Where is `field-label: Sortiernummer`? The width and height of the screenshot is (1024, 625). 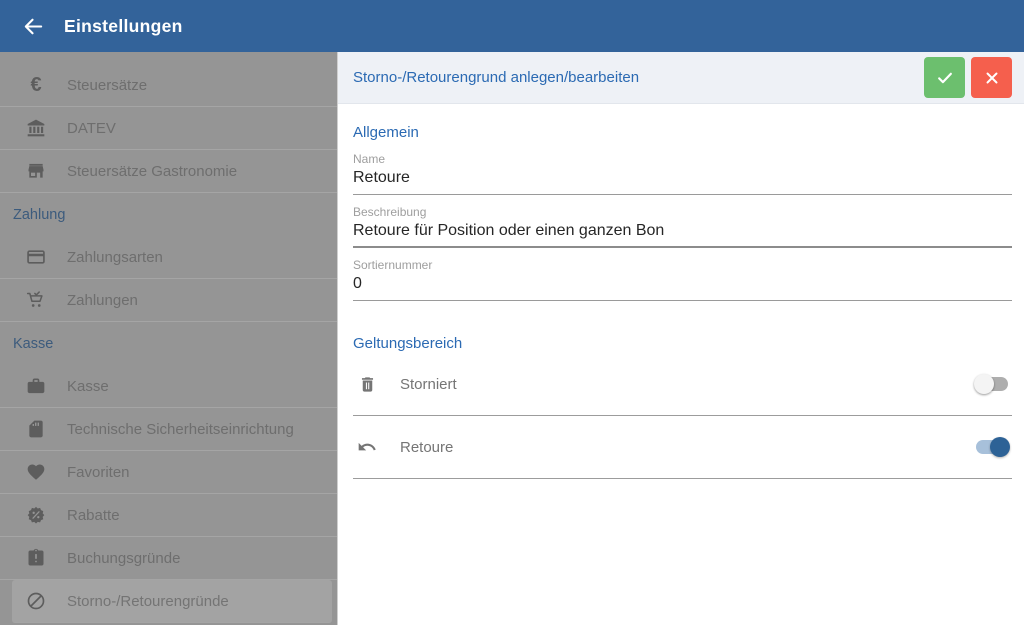
field-label: Sortiernummer is located at coordinates (393, 265).